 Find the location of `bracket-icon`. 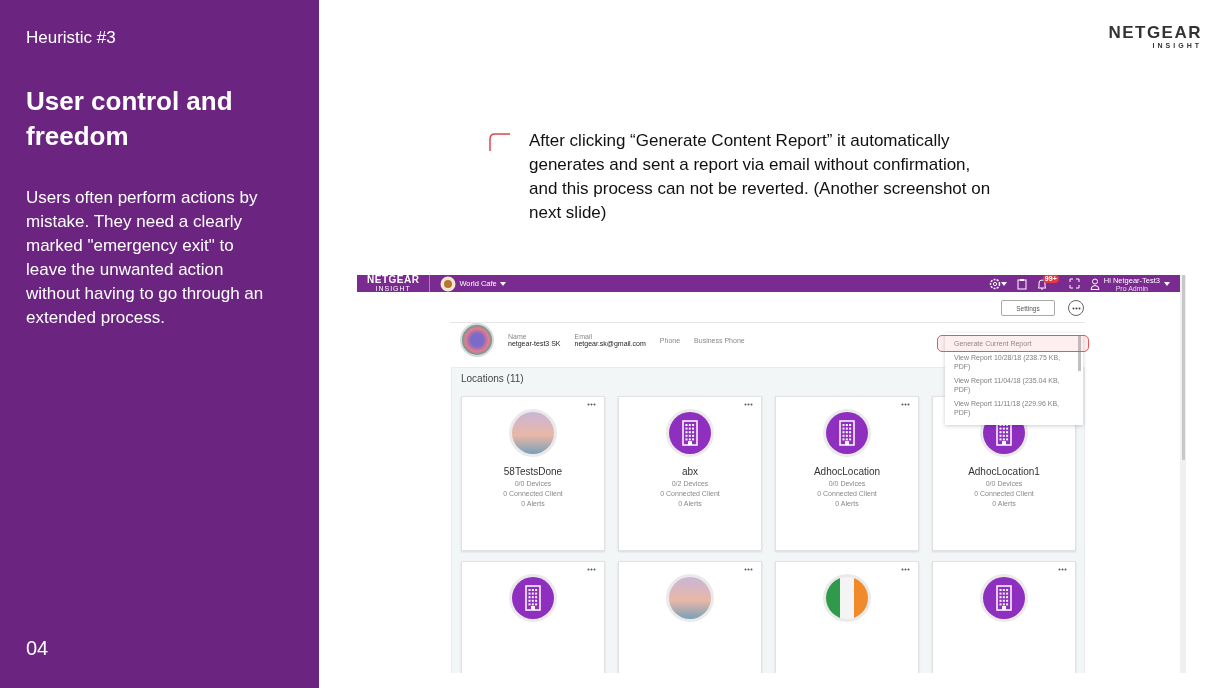

bracket-icon is located at coordinates (500, 142).